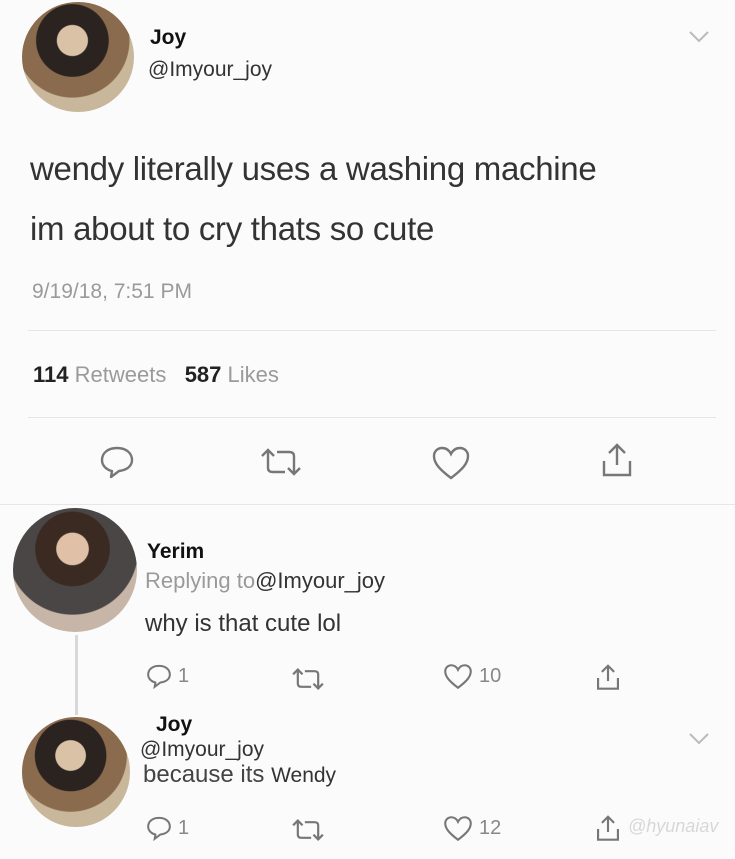  I want to click on replying-to-label: Replying to, so click(200, 580).